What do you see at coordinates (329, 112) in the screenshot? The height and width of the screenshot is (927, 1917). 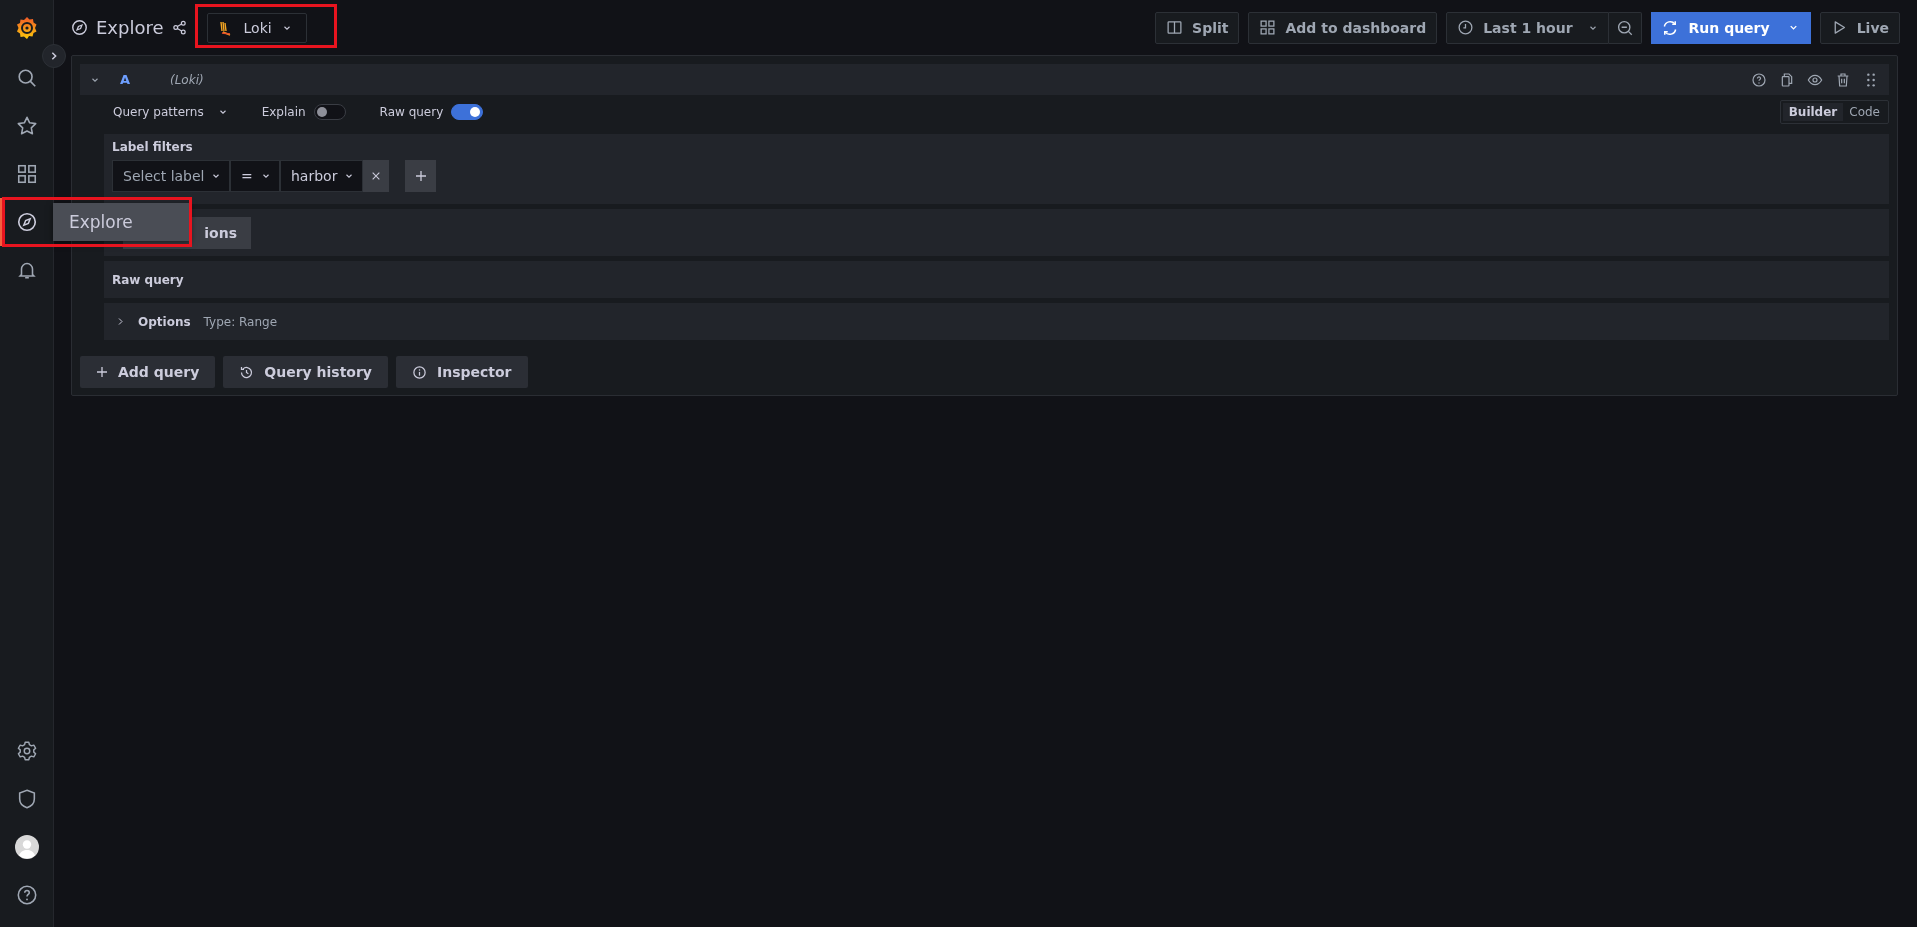 I see `explain-toggle` at bounding box center [329, 112].